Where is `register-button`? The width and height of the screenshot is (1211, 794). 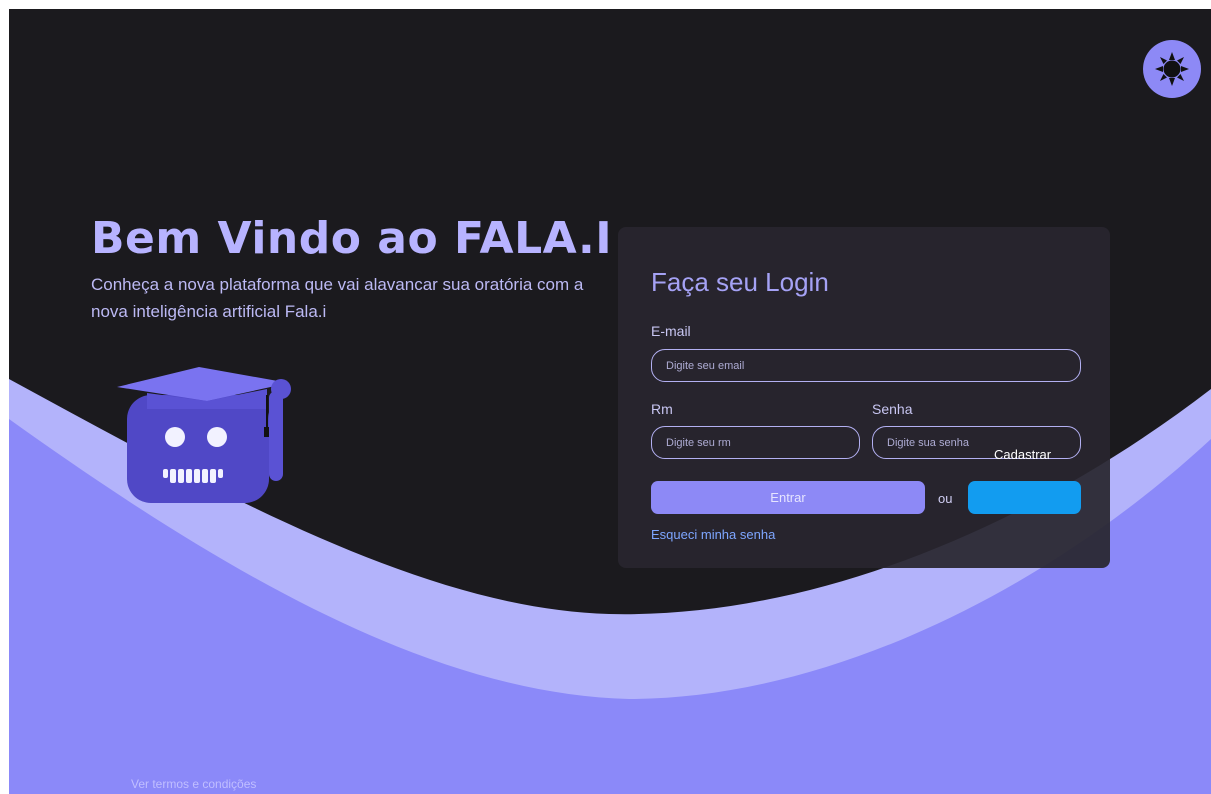 register-button is located at coordinates (1024, 497).